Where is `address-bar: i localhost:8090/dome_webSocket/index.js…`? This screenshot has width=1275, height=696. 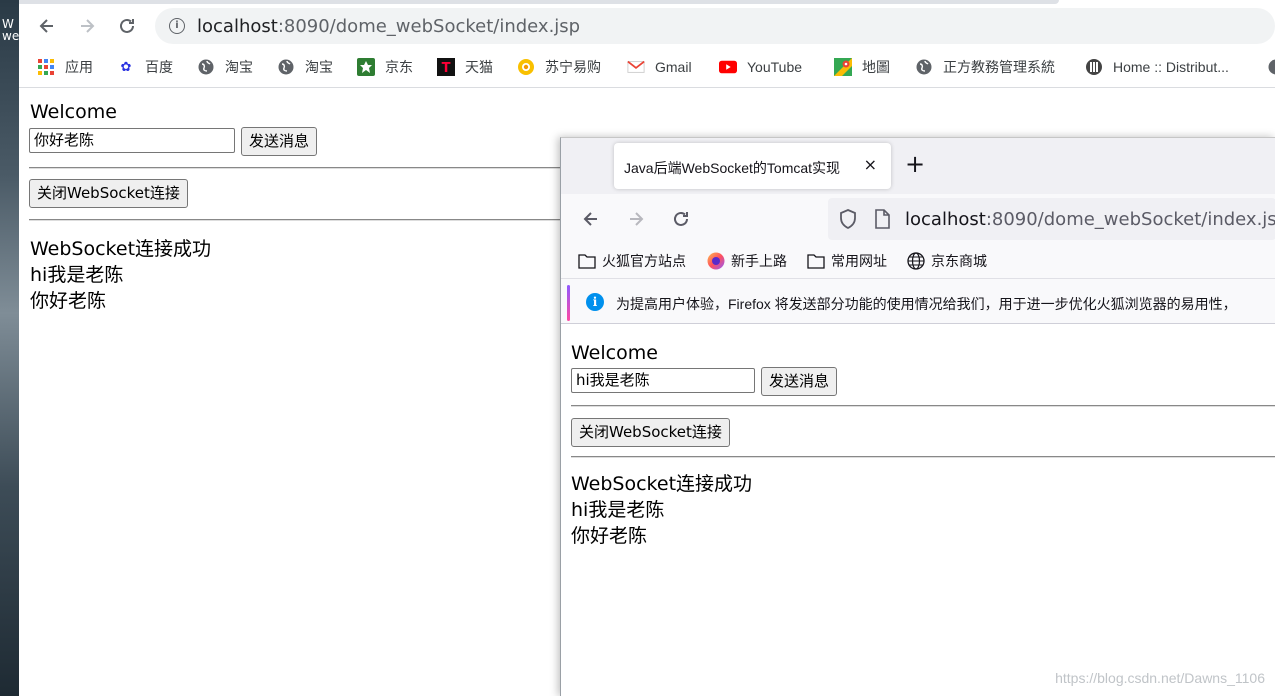
address-bar: i localhost:8090/dome_webSocket/index.js… is located at coordinates (715, 26).